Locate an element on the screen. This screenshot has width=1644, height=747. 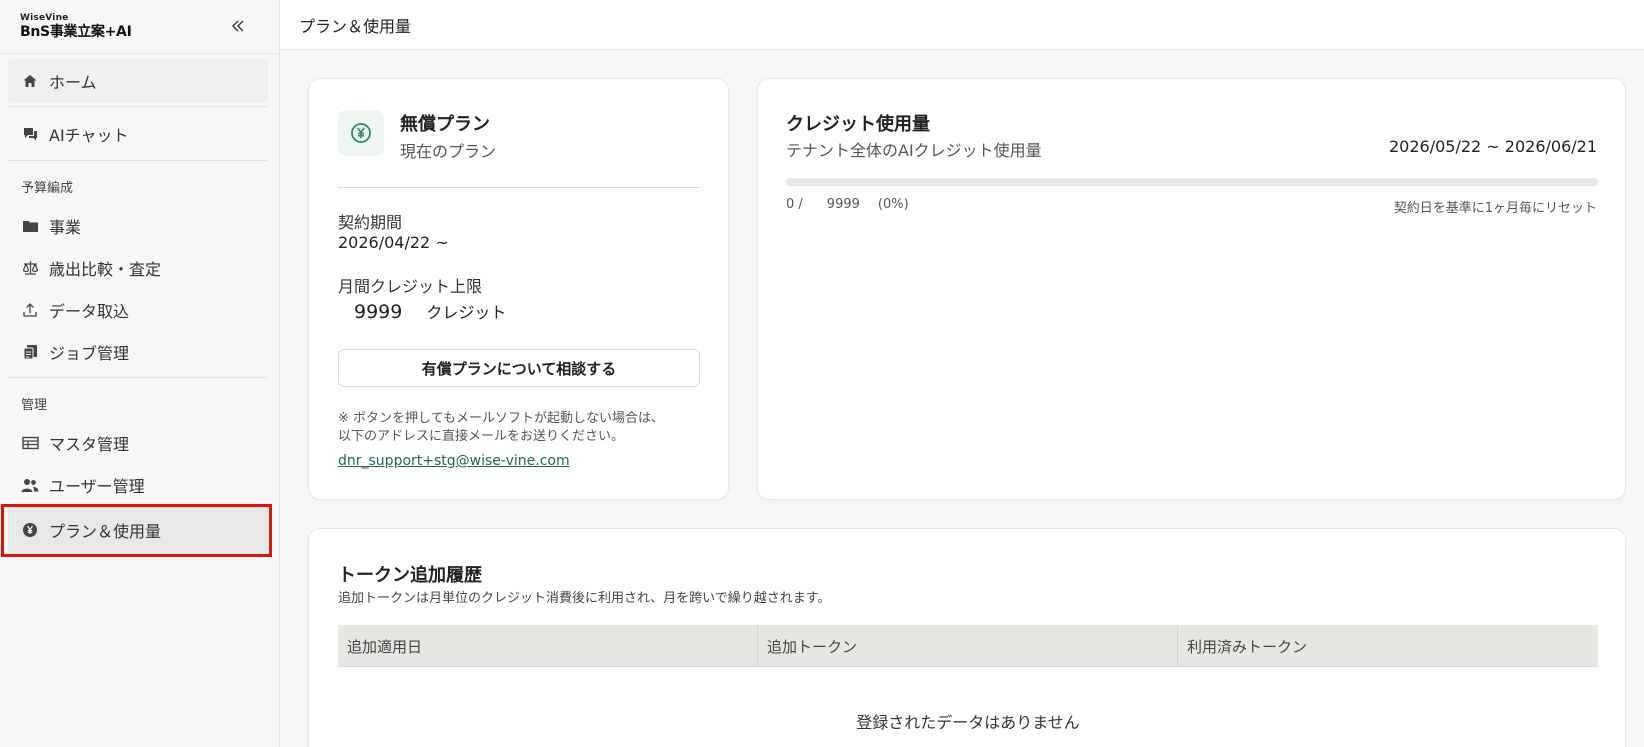
plan-divider is located at coordinates (519, 187).